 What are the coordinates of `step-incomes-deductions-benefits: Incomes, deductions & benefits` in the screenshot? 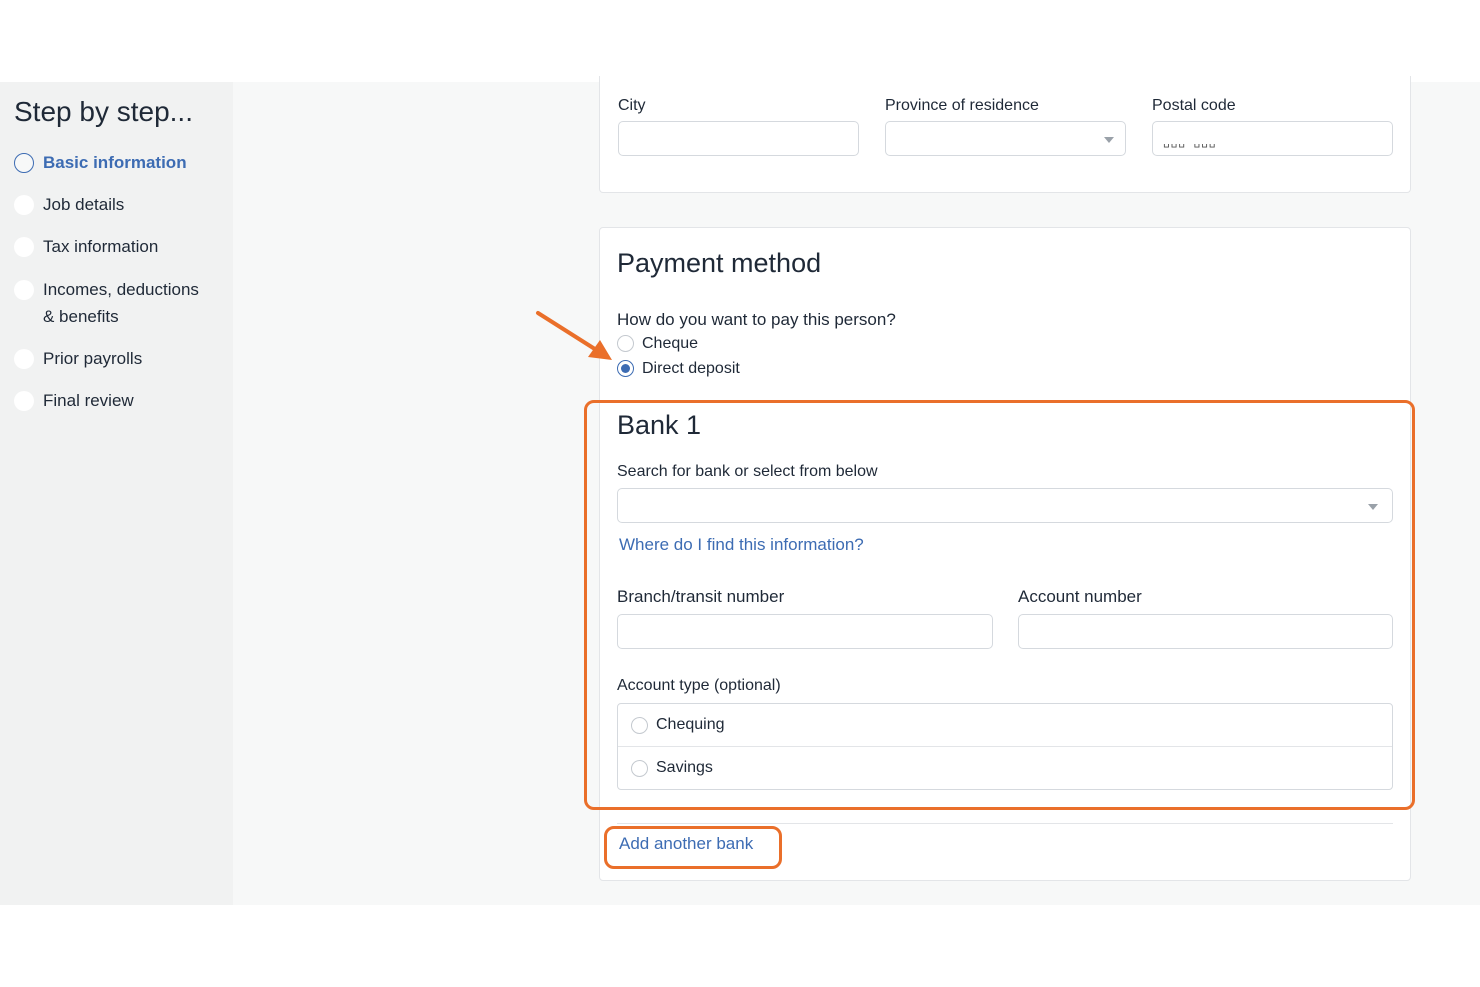 It's located at (106, 305).